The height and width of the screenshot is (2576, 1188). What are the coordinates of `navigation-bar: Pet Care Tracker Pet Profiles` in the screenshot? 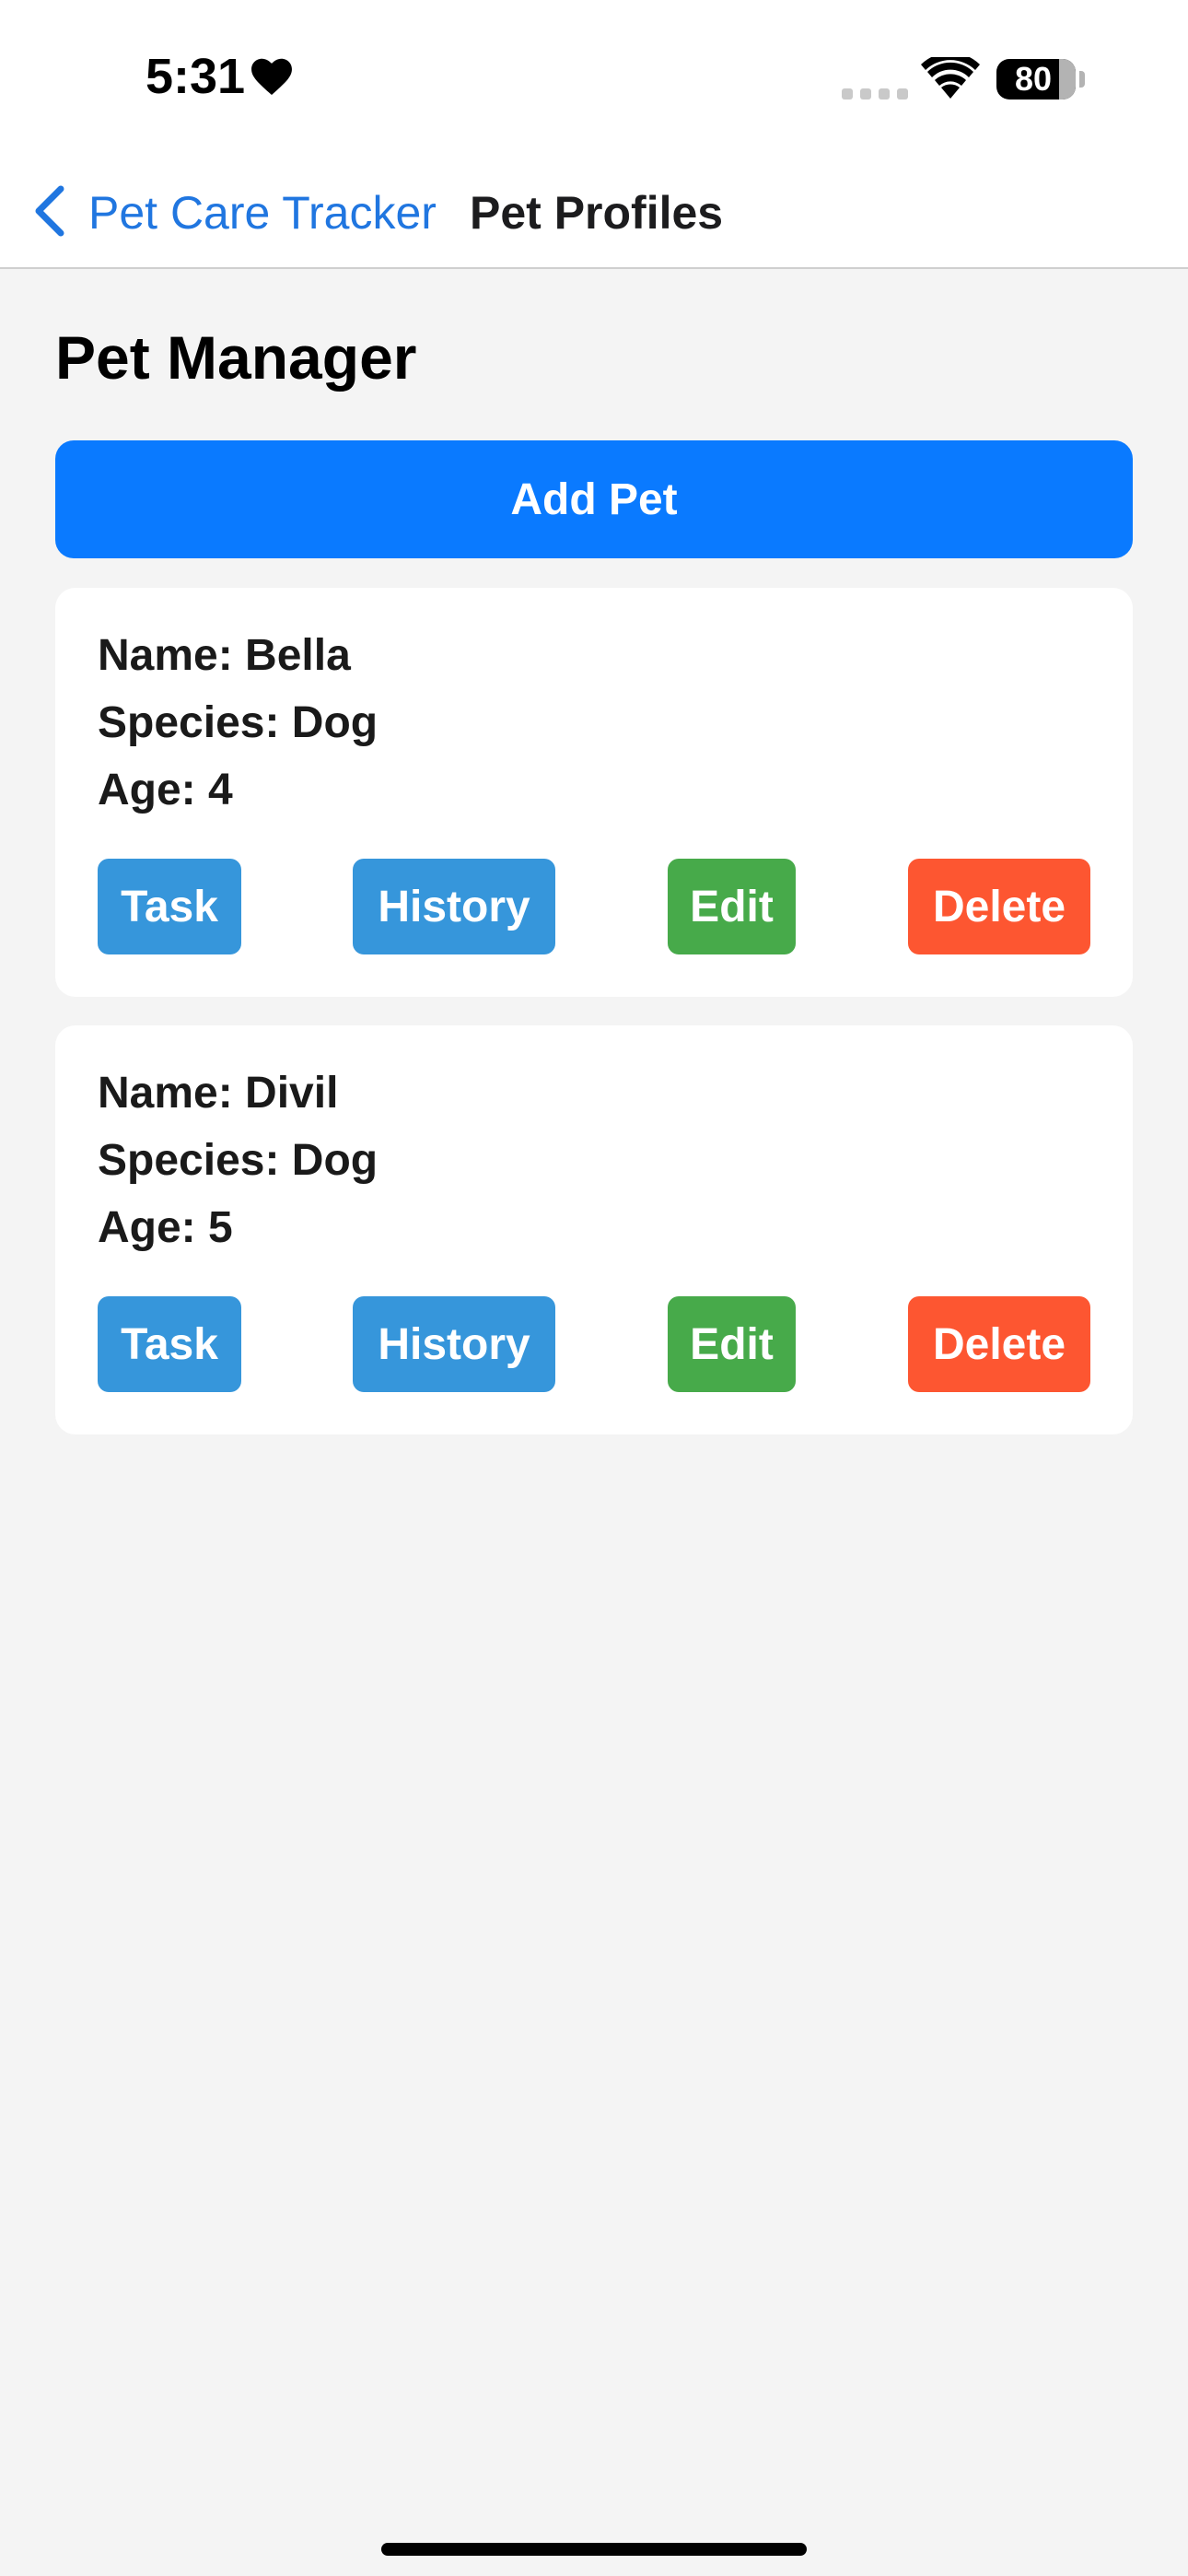 It's located at (594, 213).